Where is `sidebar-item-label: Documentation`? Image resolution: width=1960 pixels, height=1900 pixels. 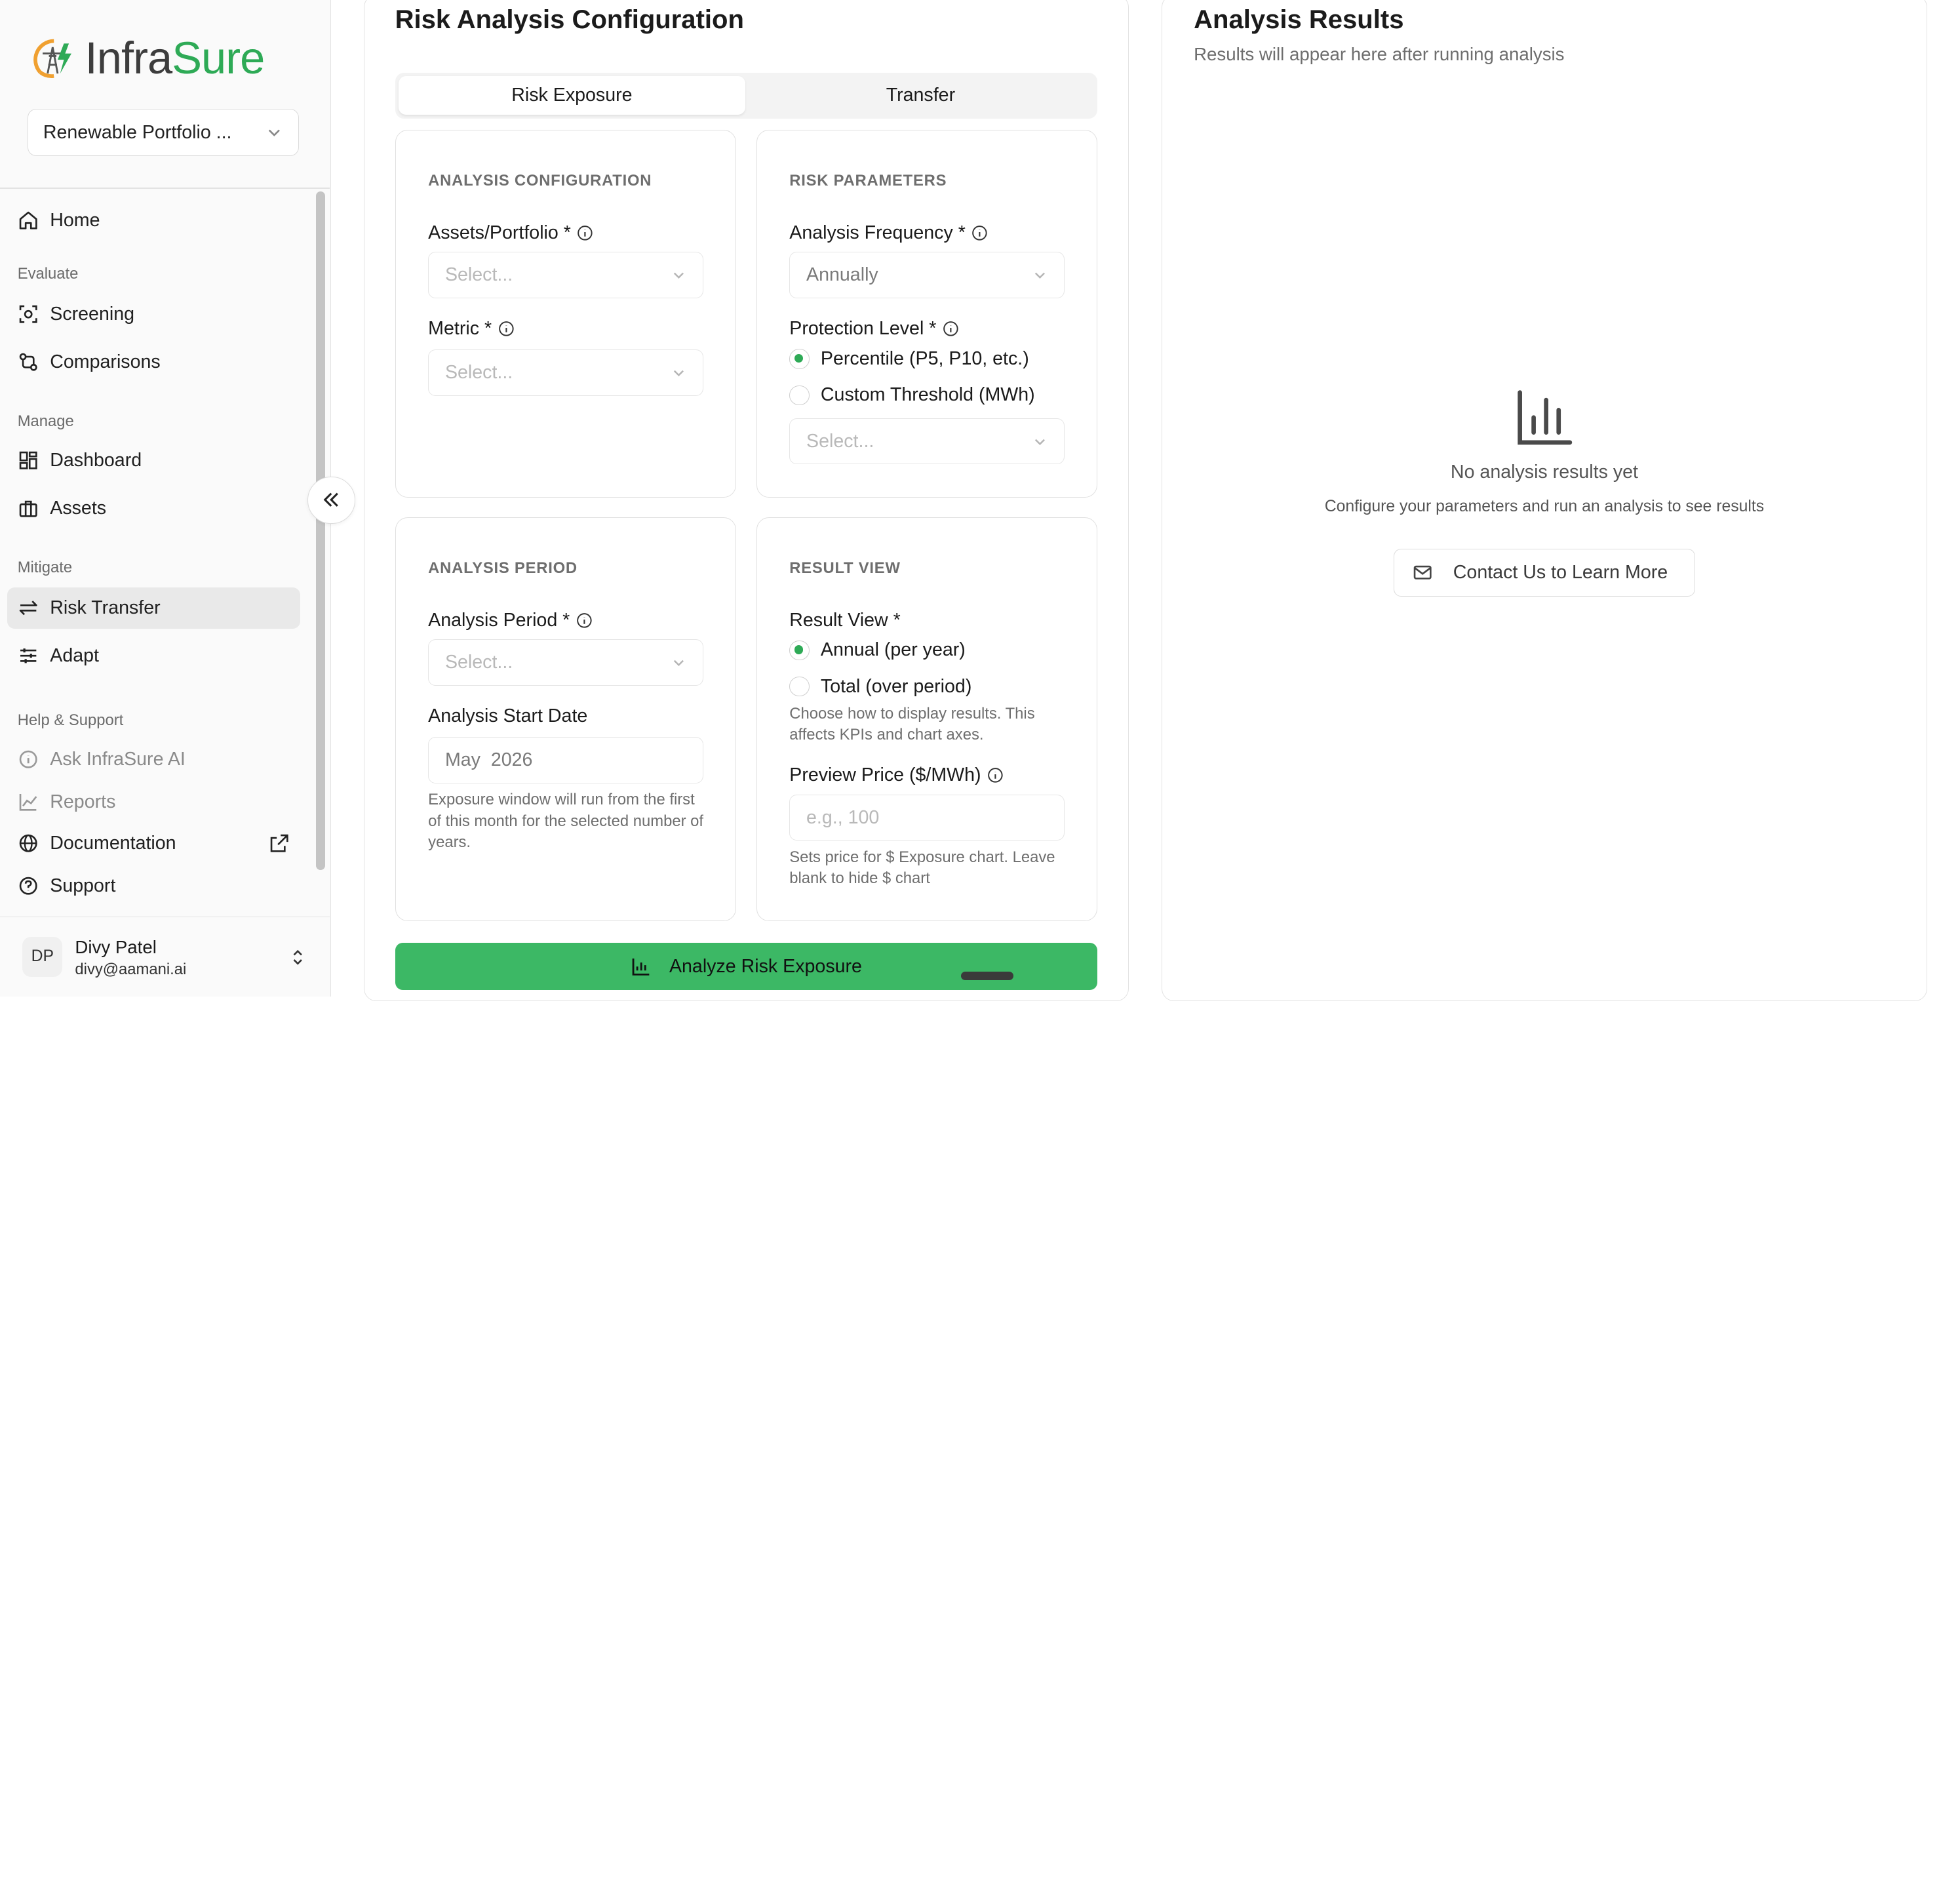 sidebar-item-label: Documentation is located at coordinates (113, 843).